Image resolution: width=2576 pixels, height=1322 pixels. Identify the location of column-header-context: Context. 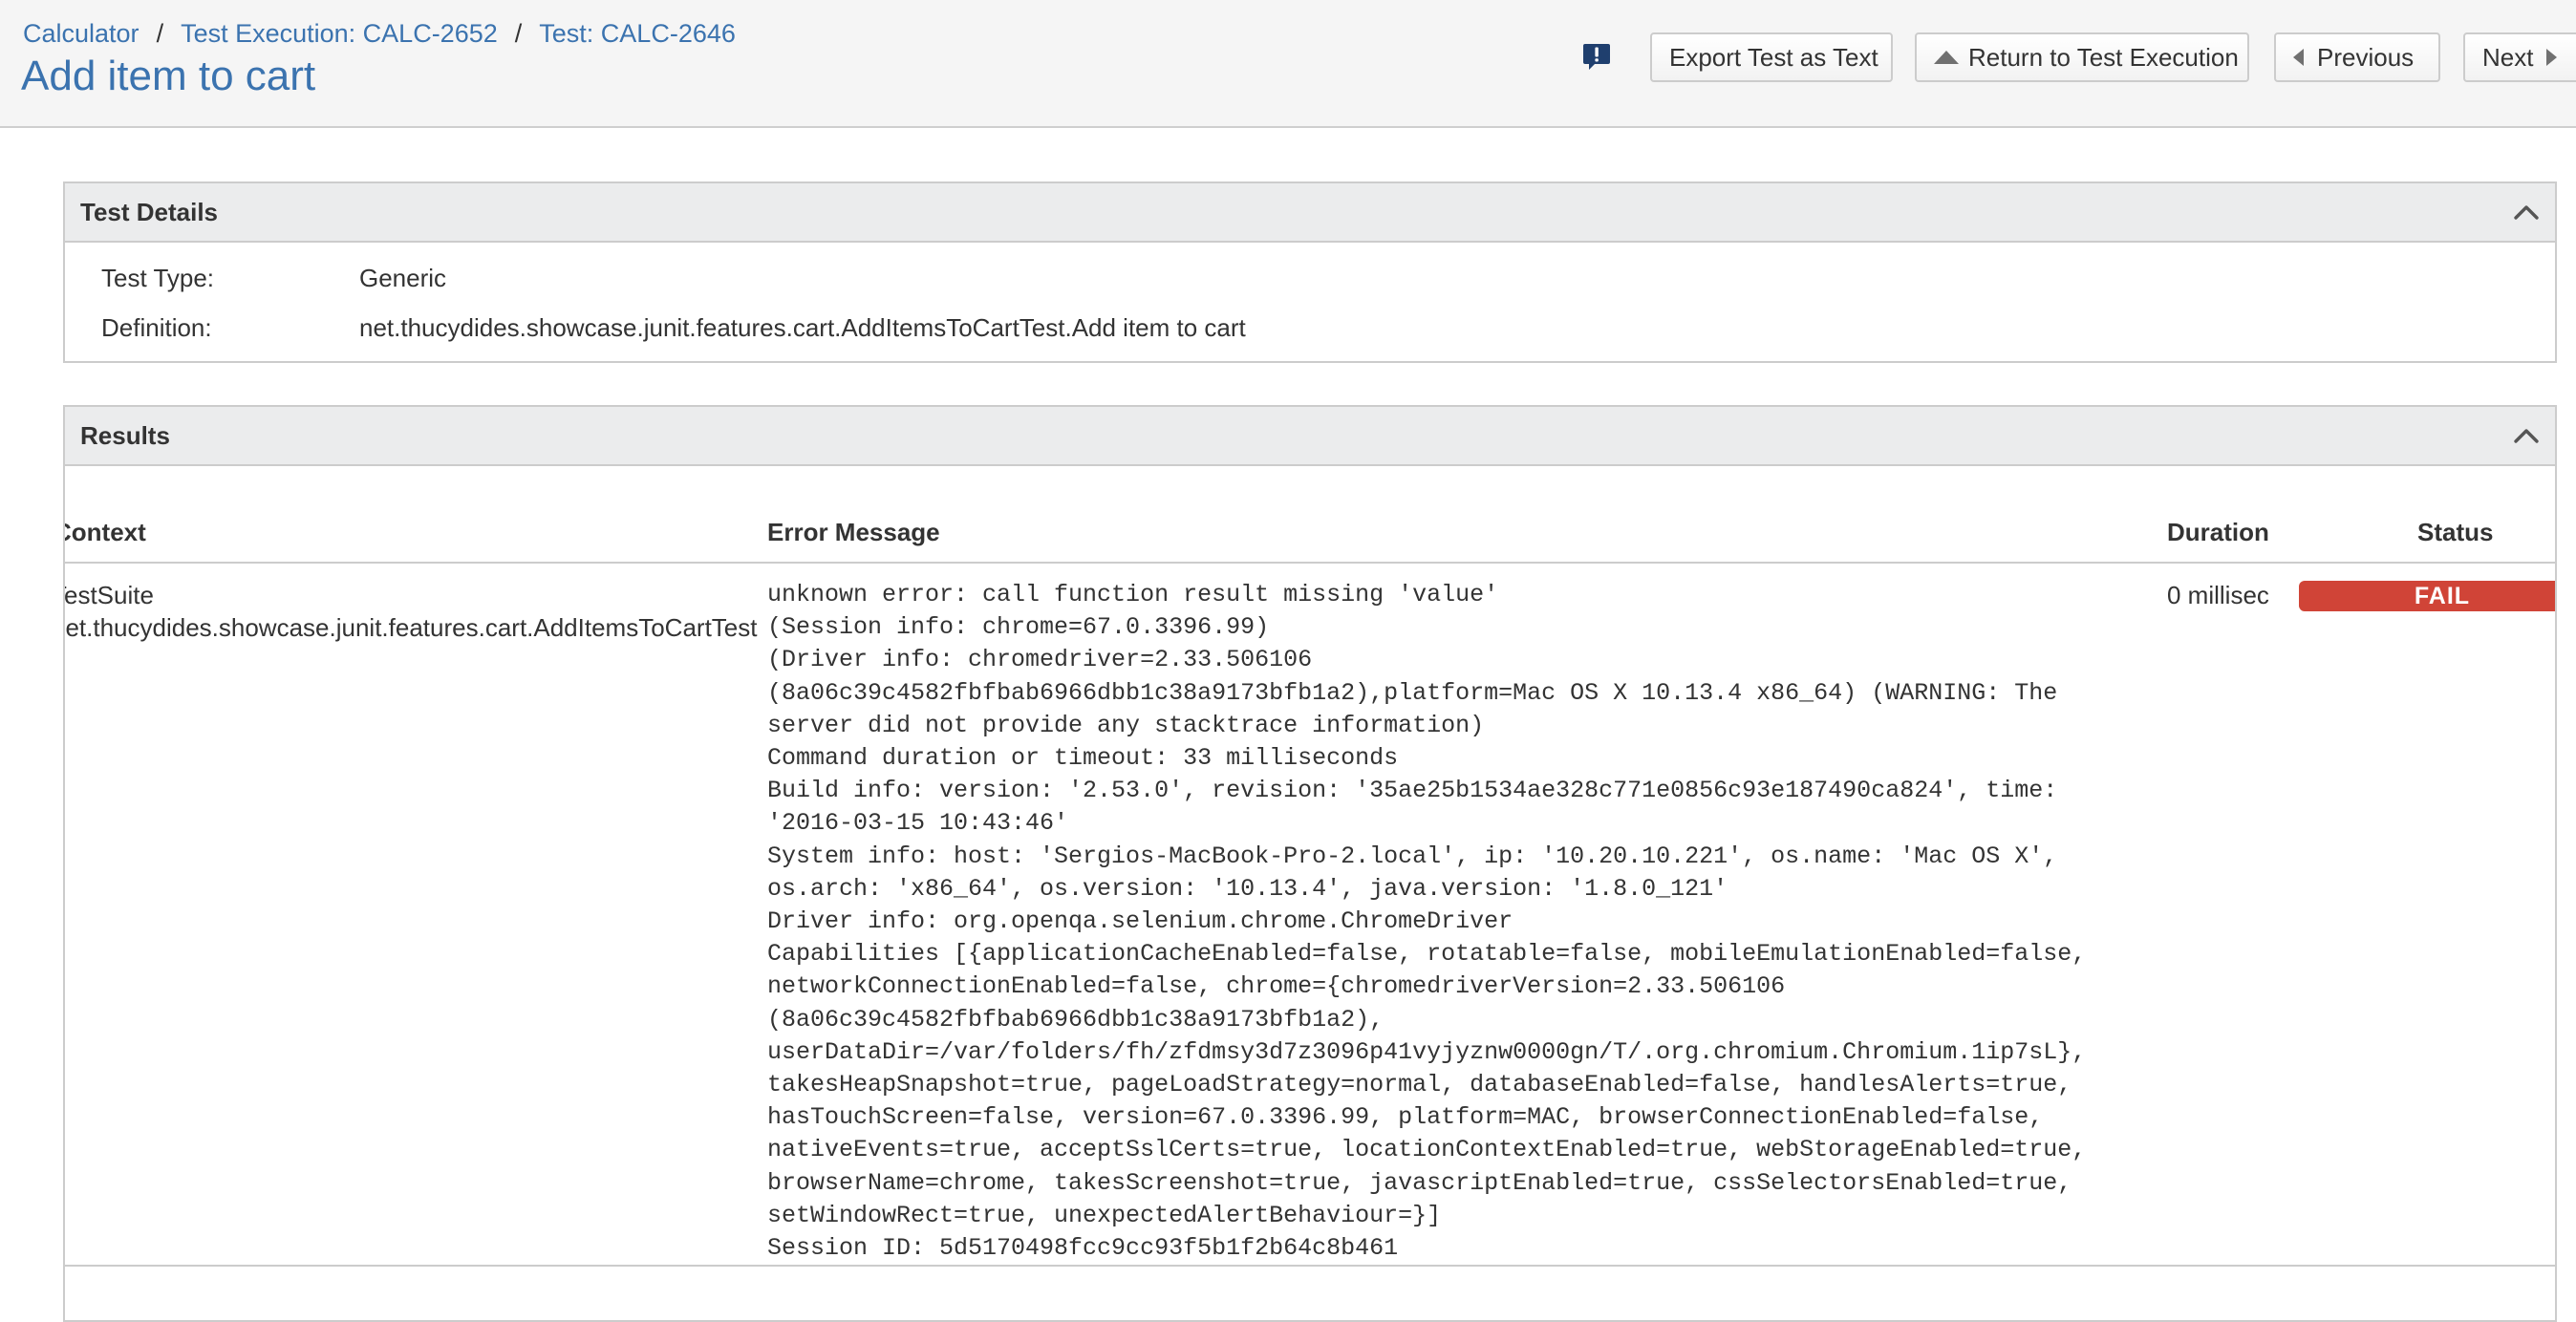
(105, 532).